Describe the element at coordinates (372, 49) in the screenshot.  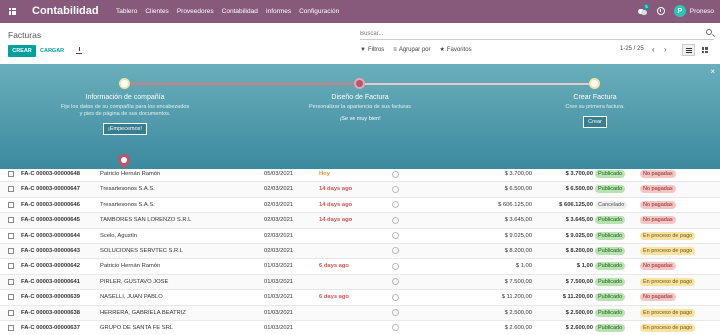
I see `filters-button: ▼ Filtros` at that location.